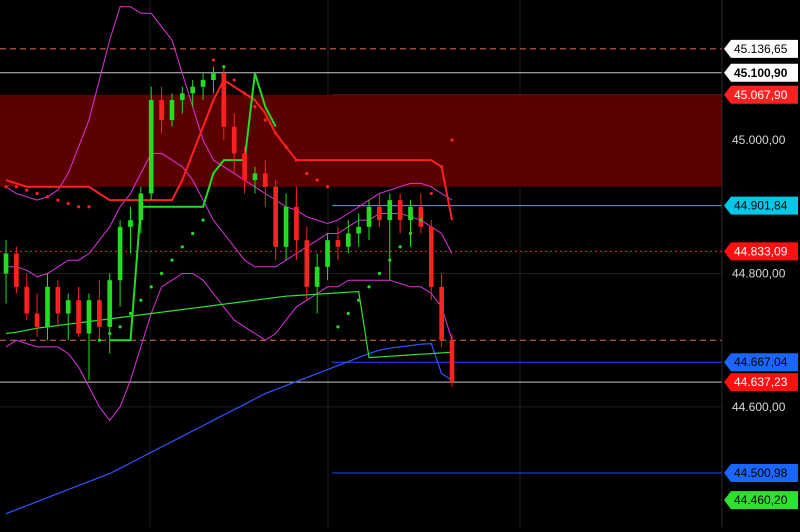 This screenshot has height=532, width=800. I want to click on price-label-7: 44.500,98, so click(761, 472).